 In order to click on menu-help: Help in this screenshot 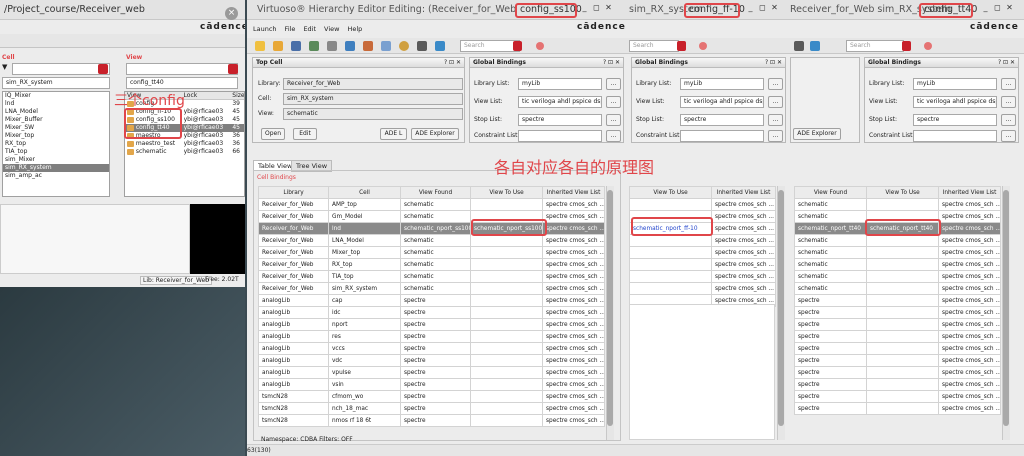, I will do `click(354, 29)`.